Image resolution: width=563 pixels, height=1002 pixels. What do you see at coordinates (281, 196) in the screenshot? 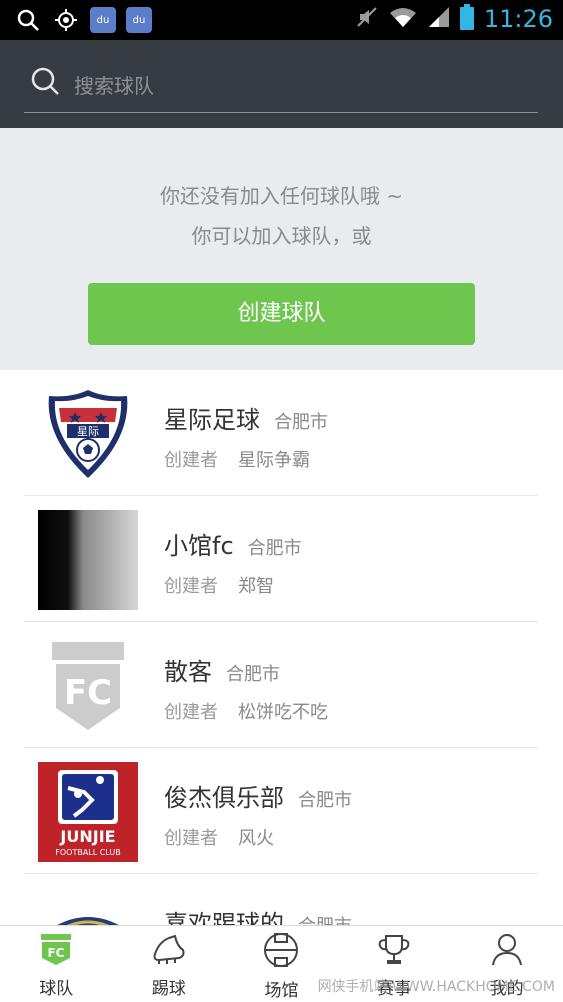
I see `empty-message: 你还没有加入任何球队哦 ~` at bounding box center [281, 196].